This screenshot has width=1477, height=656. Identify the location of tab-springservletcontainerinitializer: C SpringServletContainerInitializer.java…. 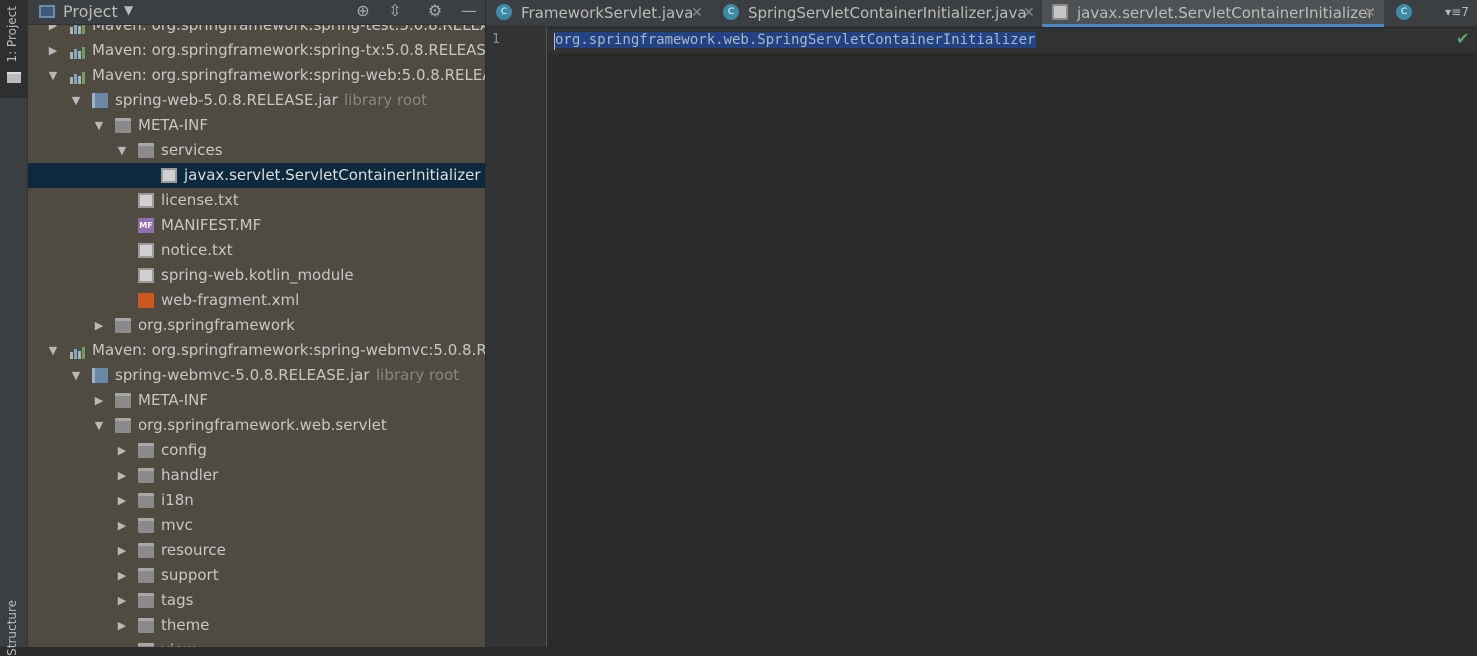
(877, 13).